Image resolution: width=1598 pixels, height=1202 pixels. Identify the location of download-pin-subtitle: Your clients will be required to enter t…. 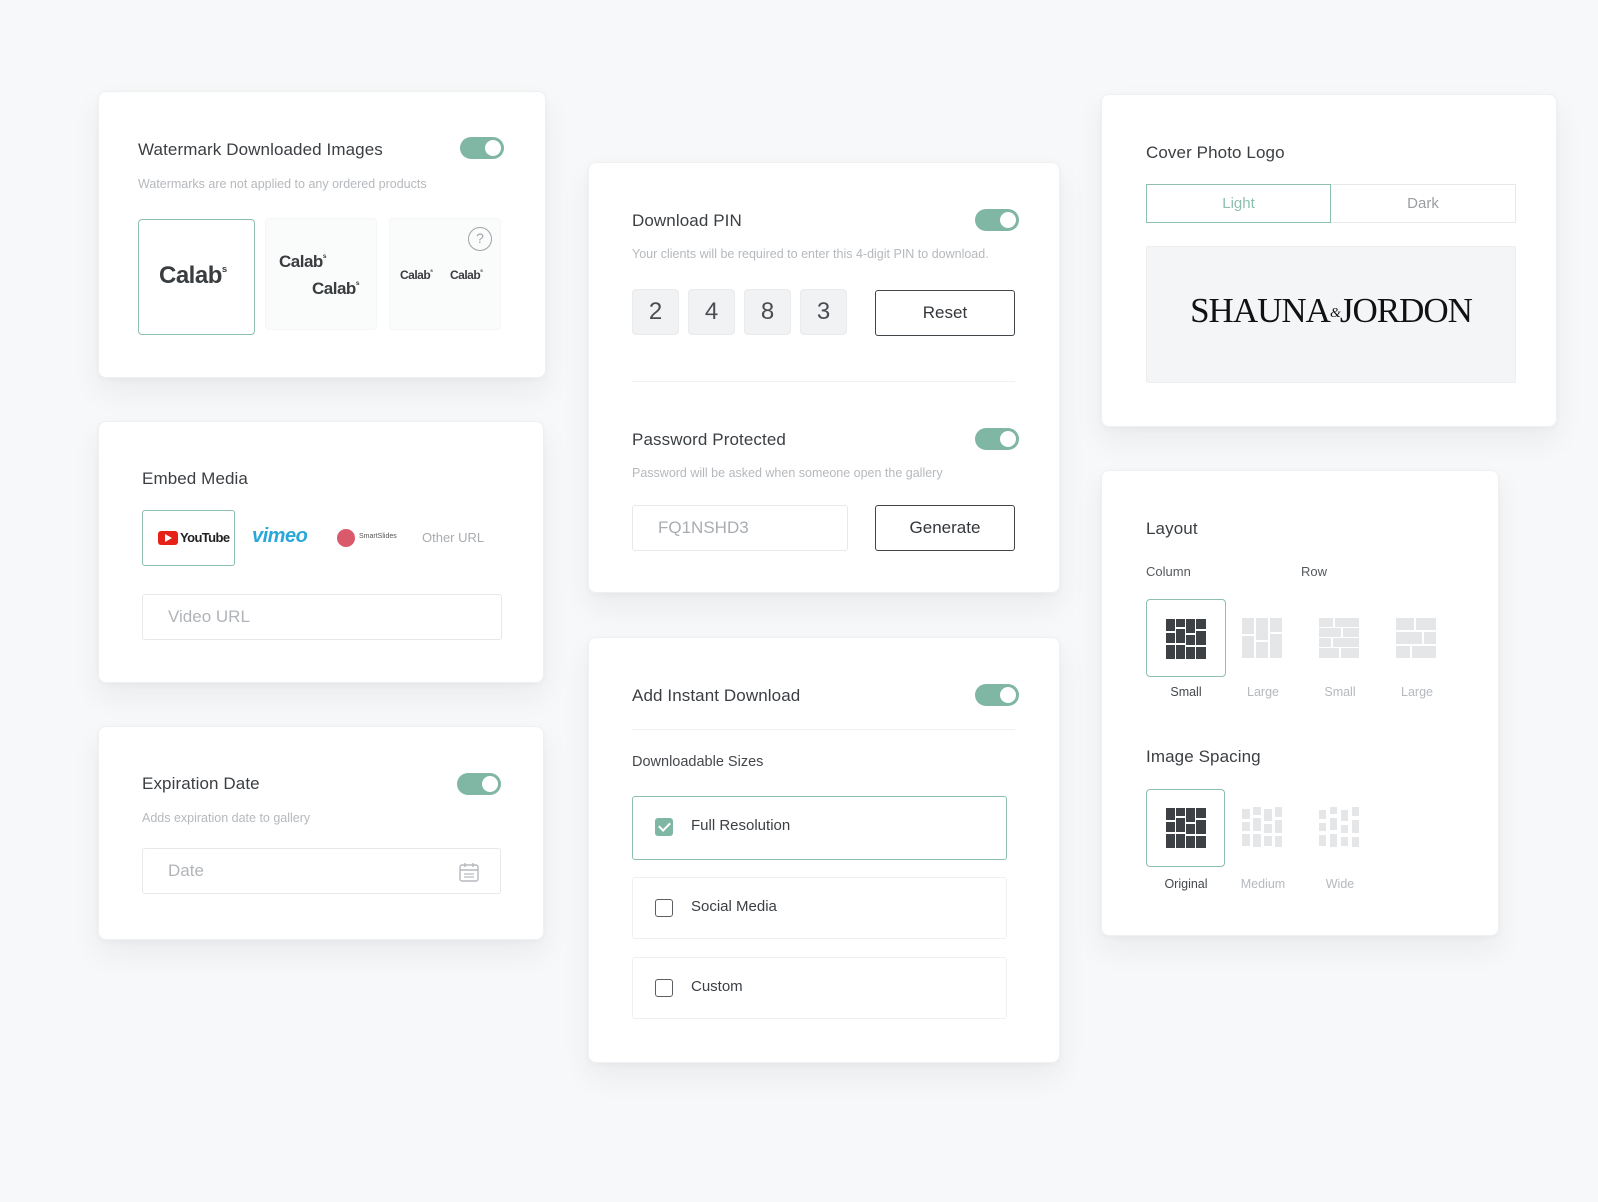
(810, 254).